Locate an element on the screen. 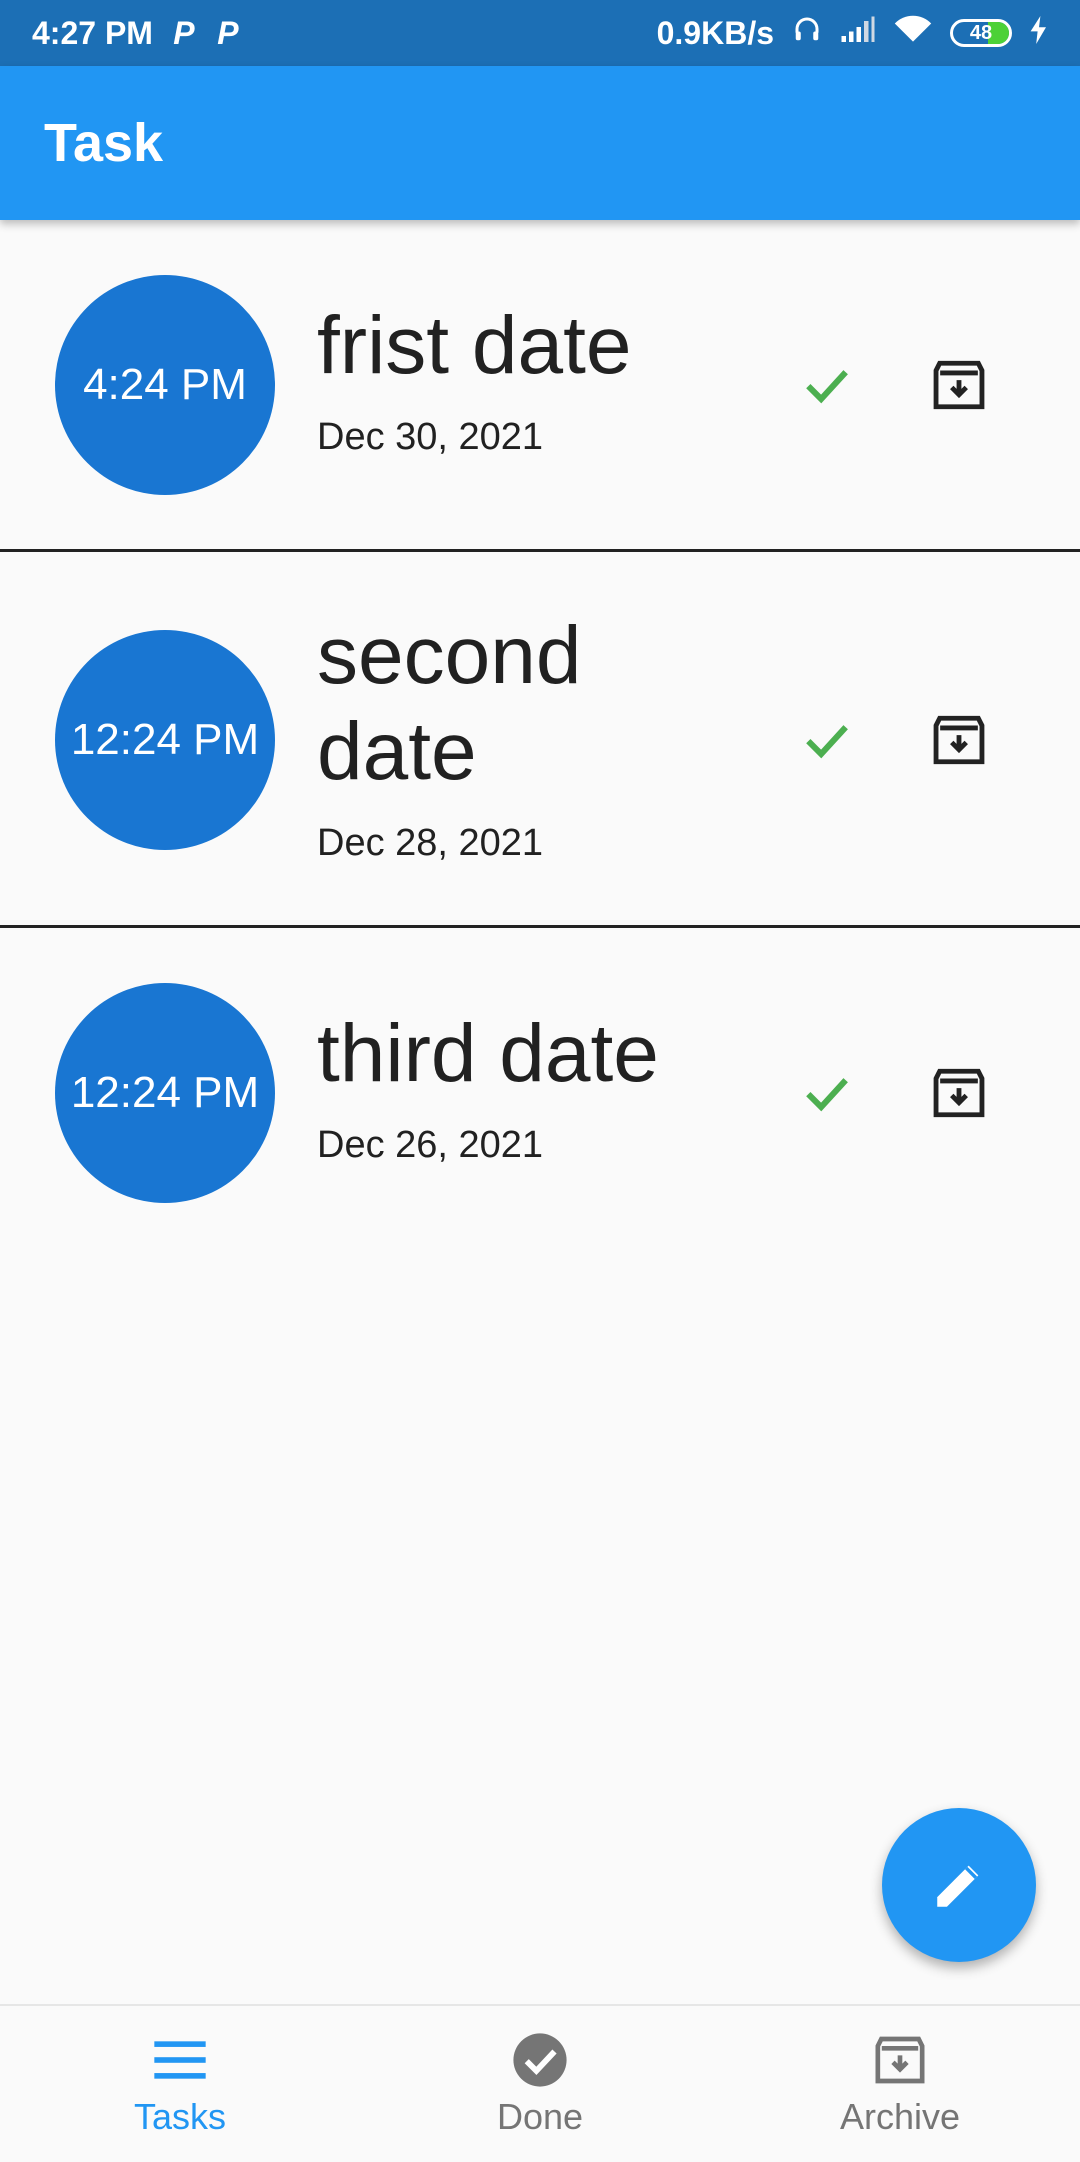  nav-item-tasks: Tasks is located at coordinates (180, 2084).